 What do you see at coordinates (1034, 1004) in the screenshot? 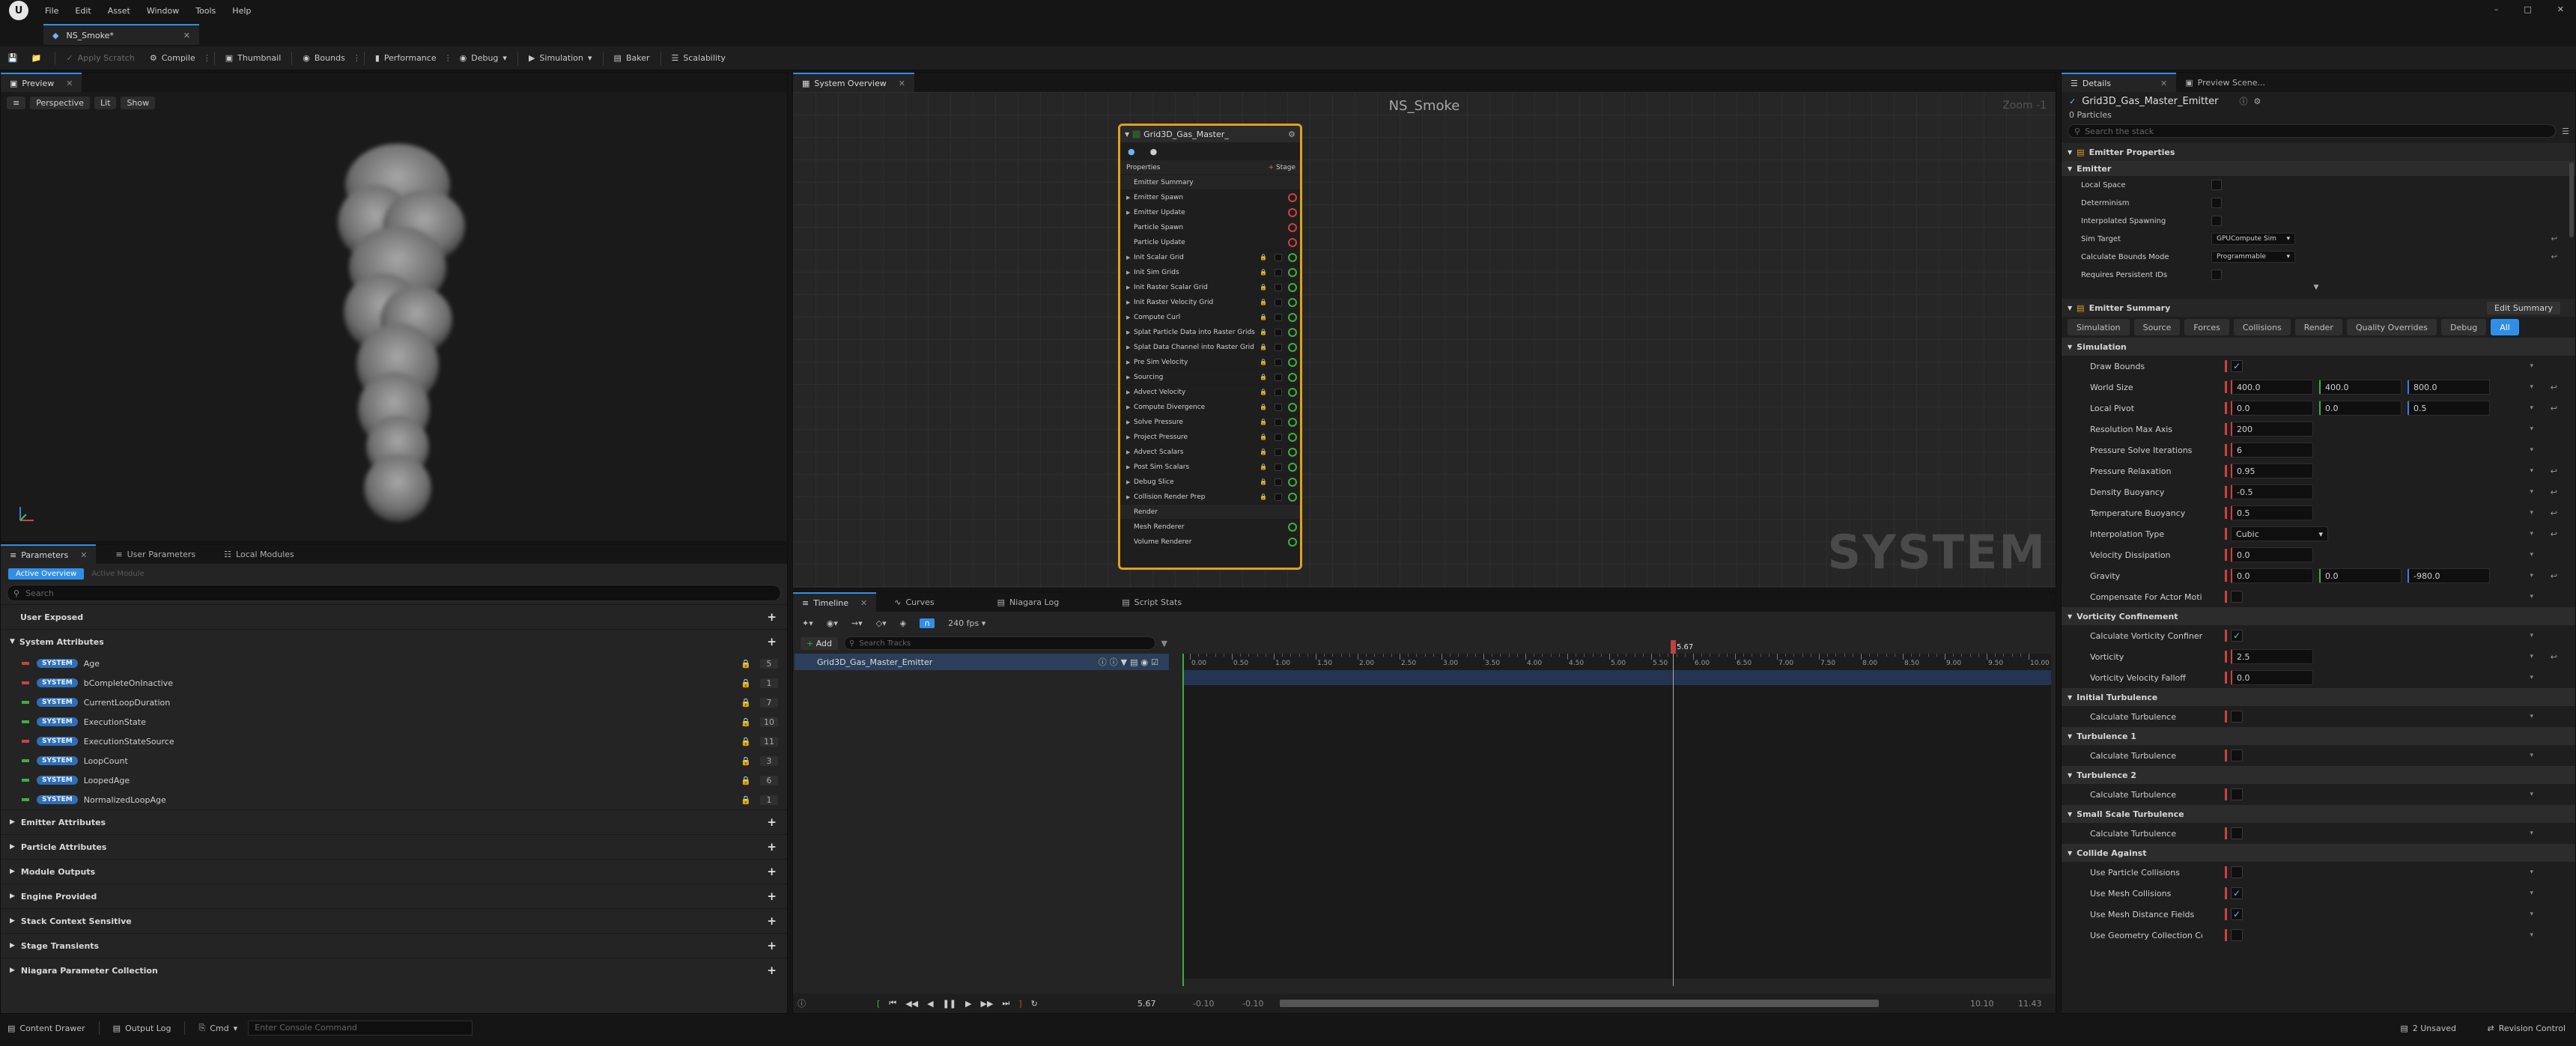
I see `loop-icon: ↻` at bounding box center [1034, 1004].